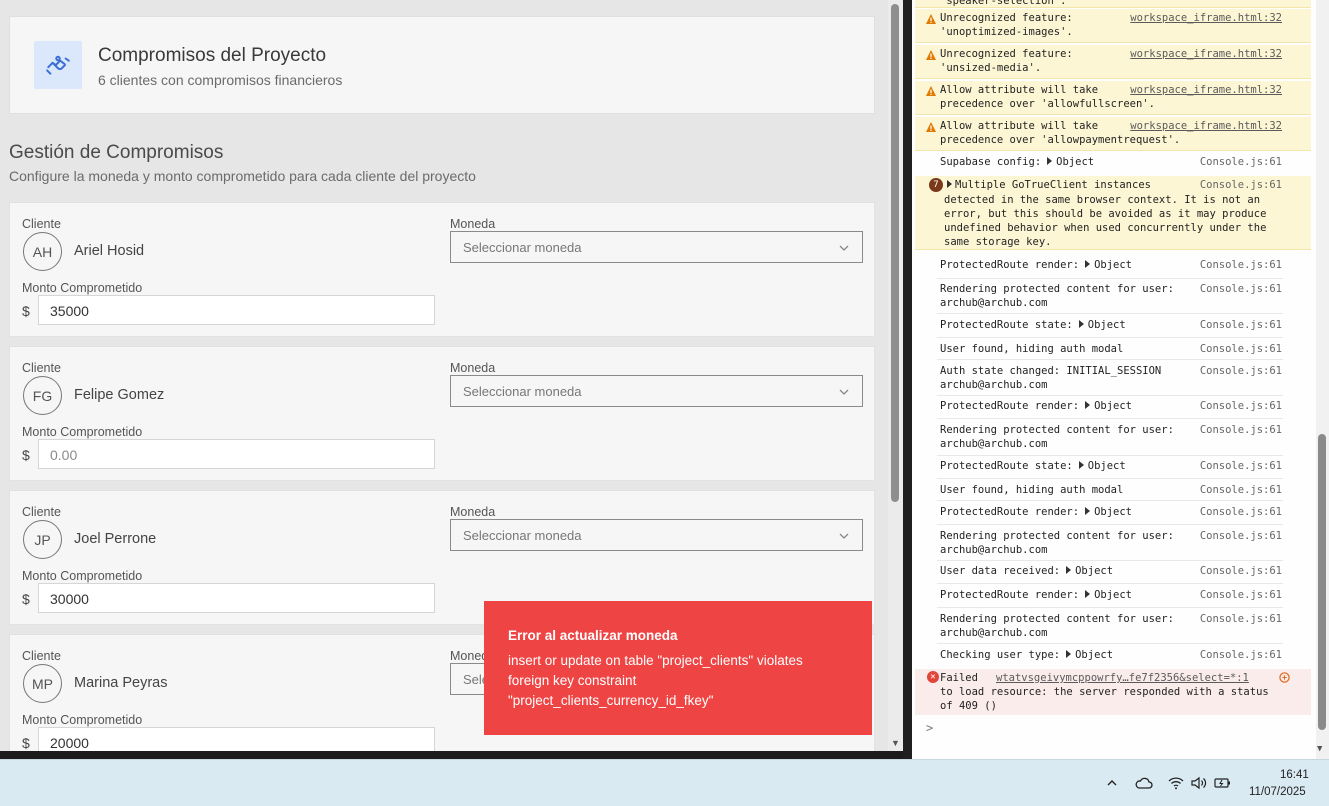 The width and height of the screenshot is (1329, 806). Describe the element at coordinates (236, 739) in the screenshot. I see `amount-input: 20000` at that location.